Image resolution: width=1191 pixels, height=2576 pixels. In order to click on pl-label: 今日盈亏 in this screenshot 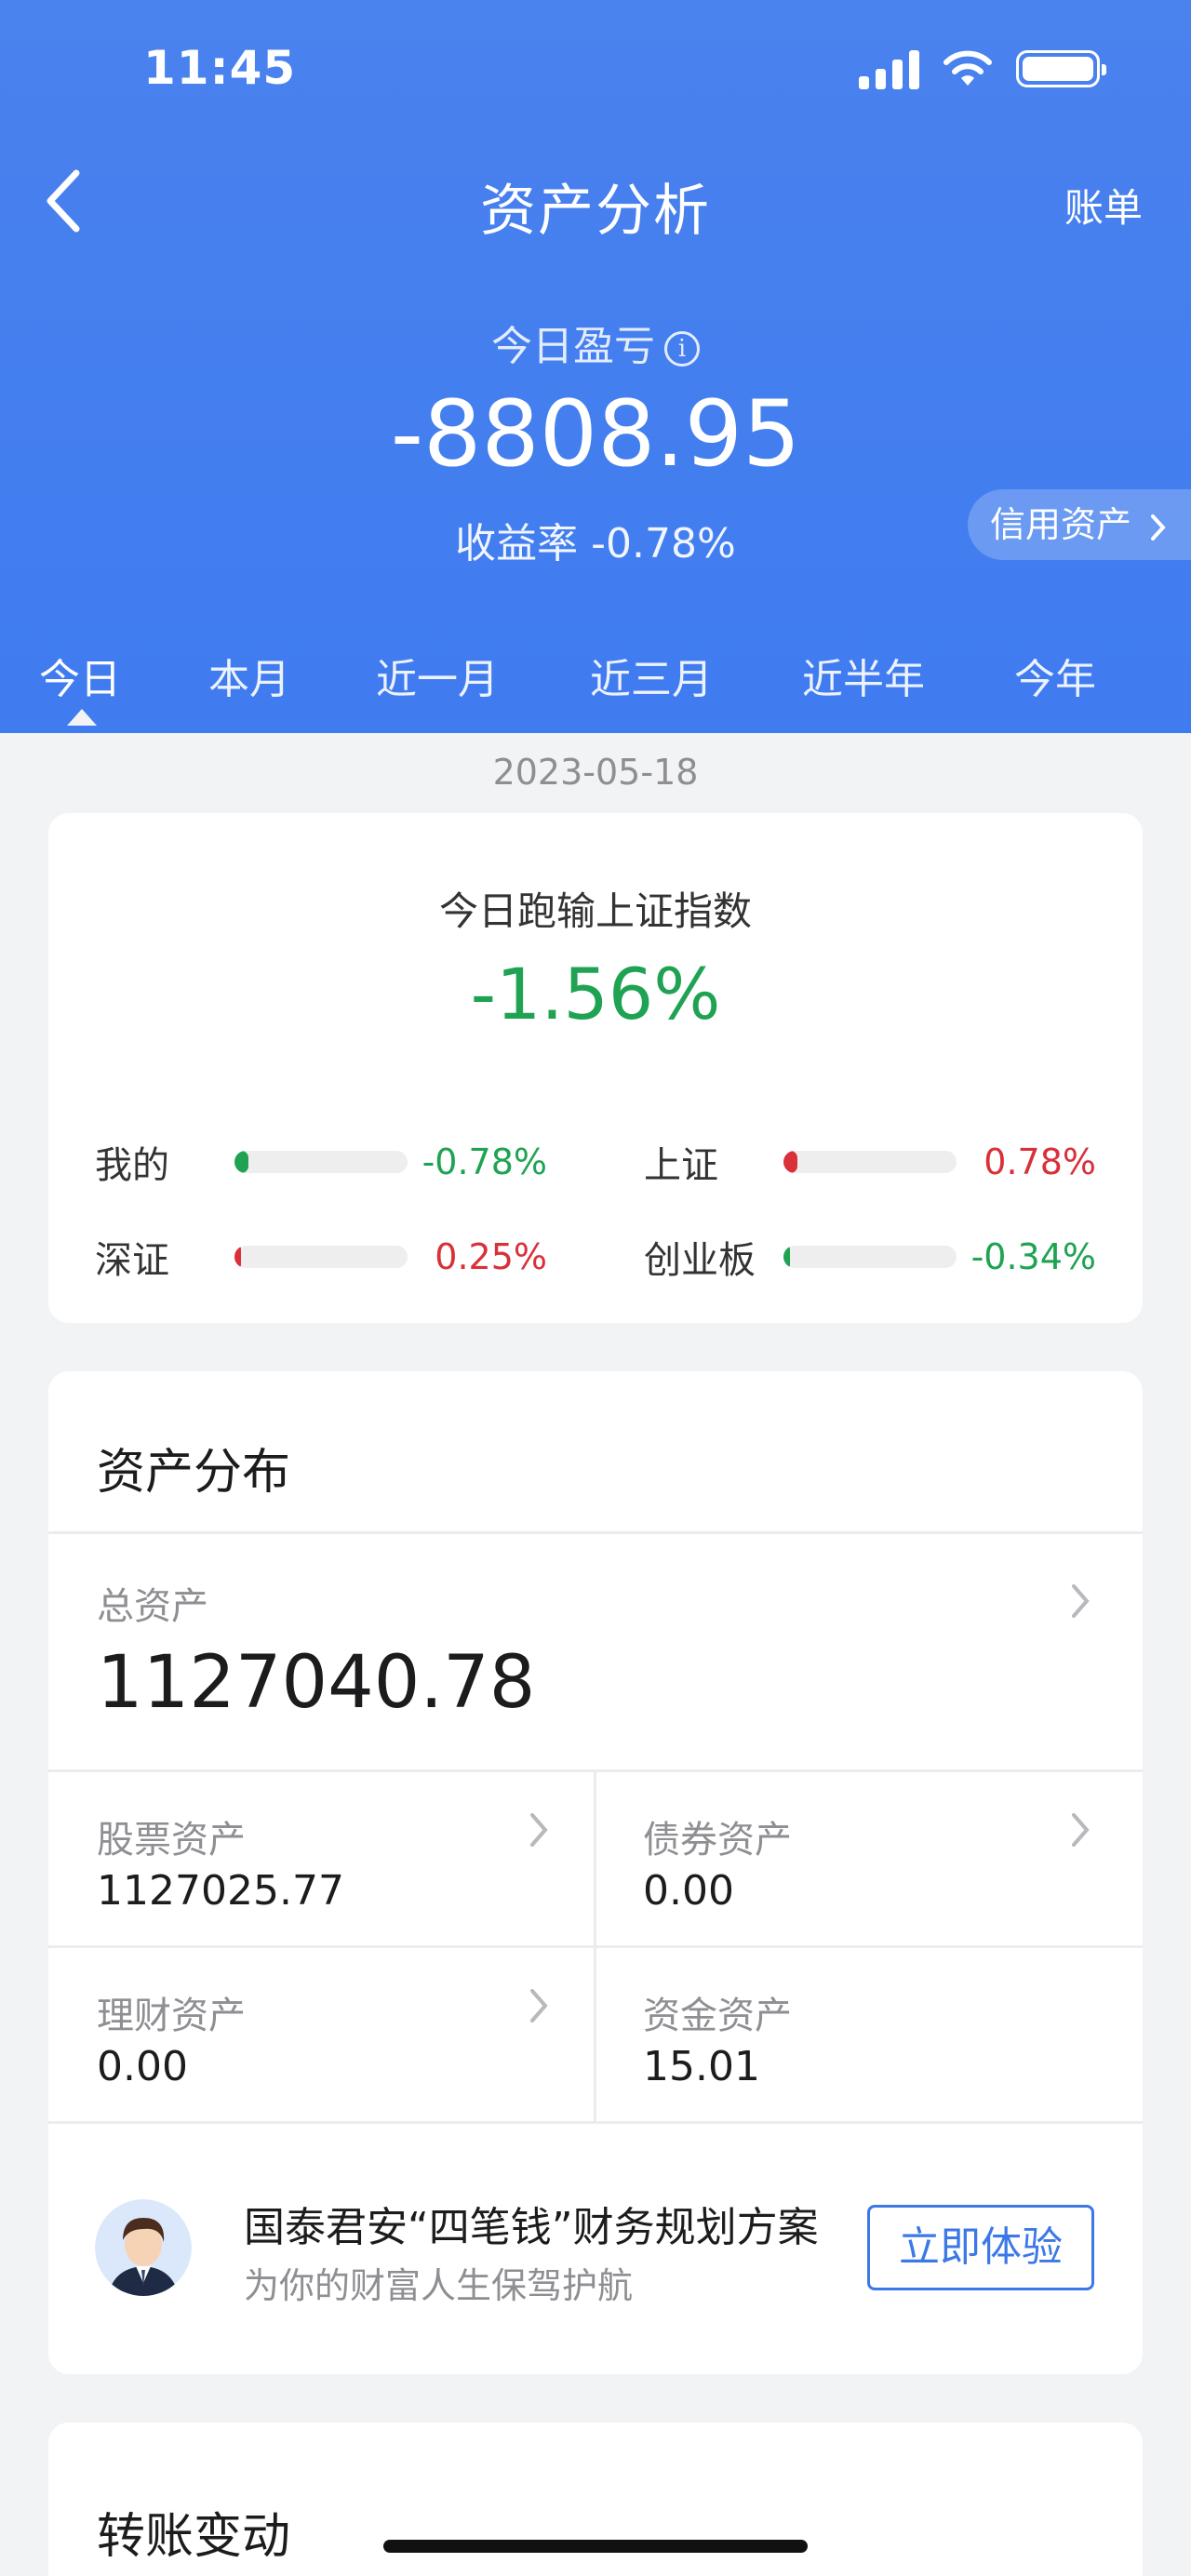, I will do `click(573, 346)`.